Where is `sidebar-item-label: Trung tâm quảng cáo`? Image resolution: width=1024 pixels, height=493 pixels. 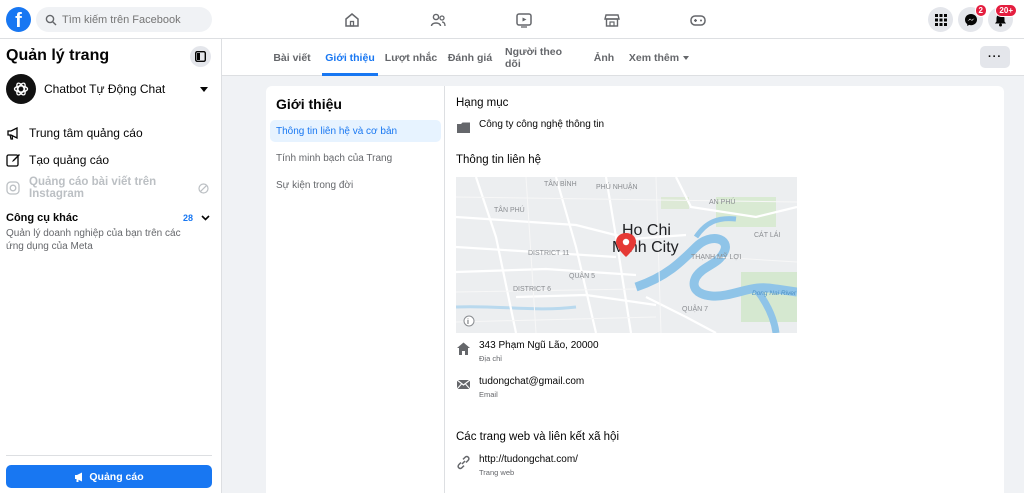 sidebar-item-label: Trung tâm quảng cáo is located at coordinates (86, 133).